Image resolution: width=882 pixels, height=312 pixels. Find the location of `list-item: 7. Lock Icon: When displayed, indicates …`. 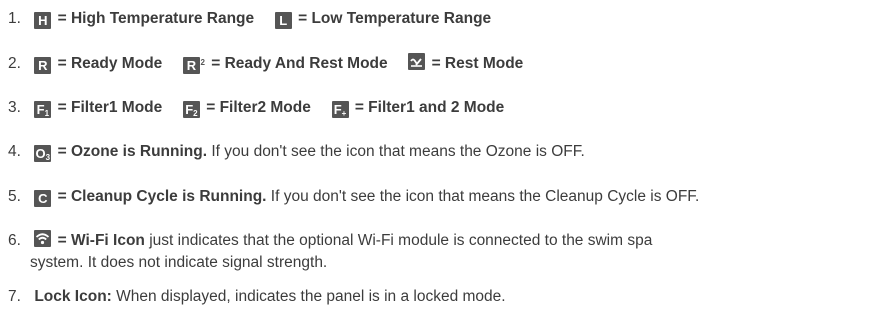

list-item: 7. Lock Icon: When displayed, indicates … is located at coordinates (257, 296).